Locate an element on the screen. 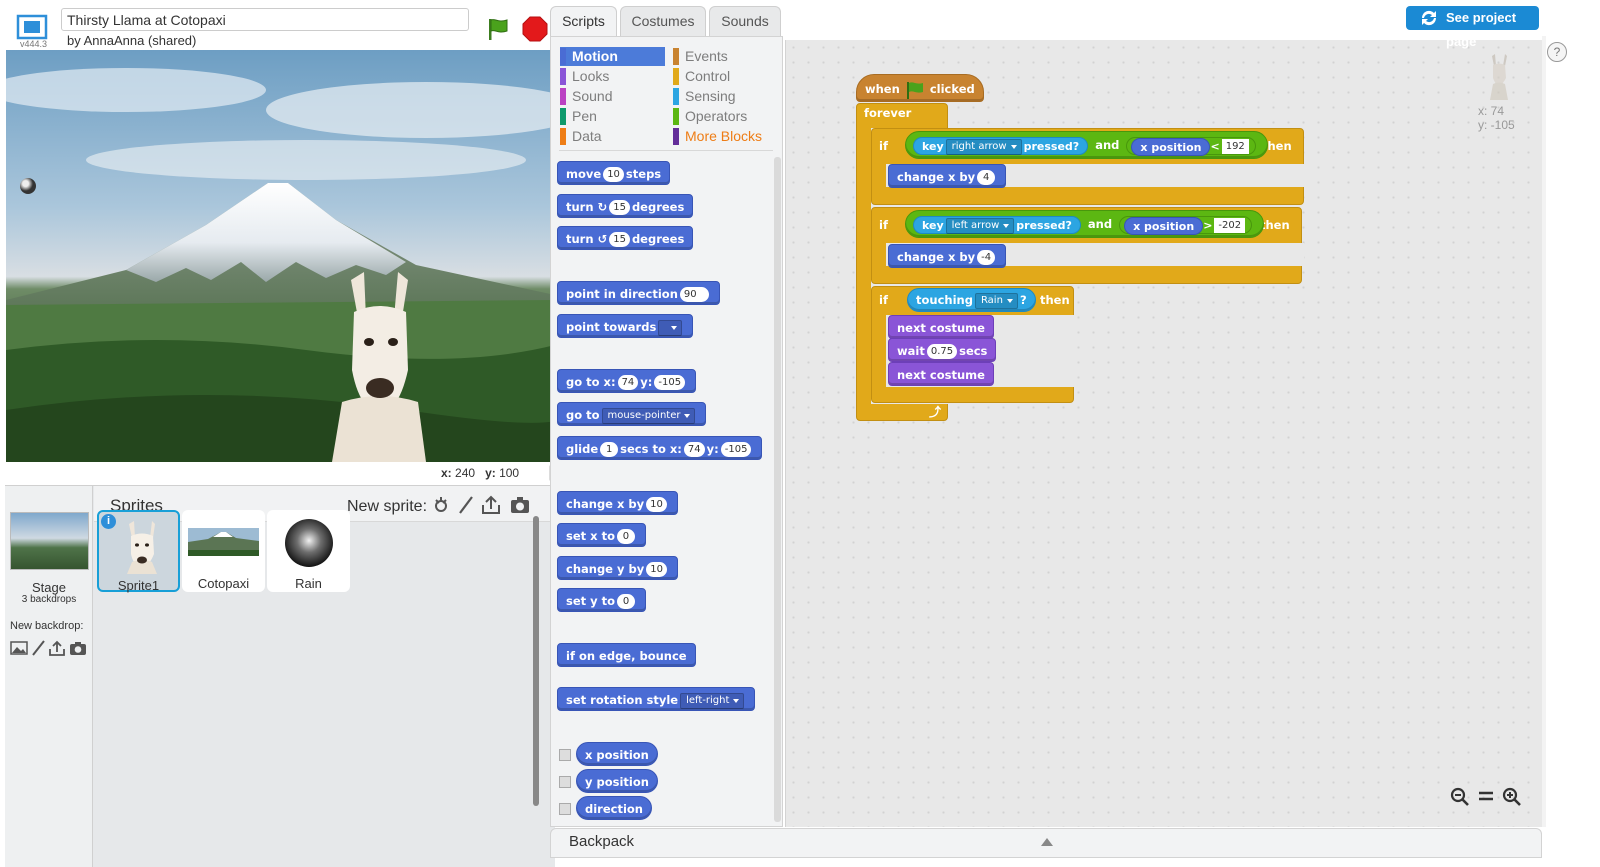  stop-icon is located at coordinates (535, 29).